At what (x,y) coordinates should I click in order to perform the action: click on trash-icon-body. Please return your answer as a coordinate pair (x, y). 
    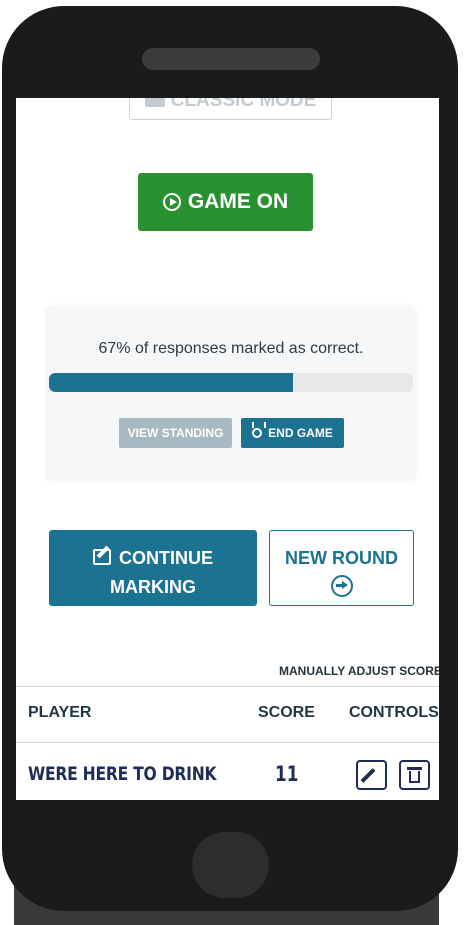
    Looking at the image, I should click on (414, 777).